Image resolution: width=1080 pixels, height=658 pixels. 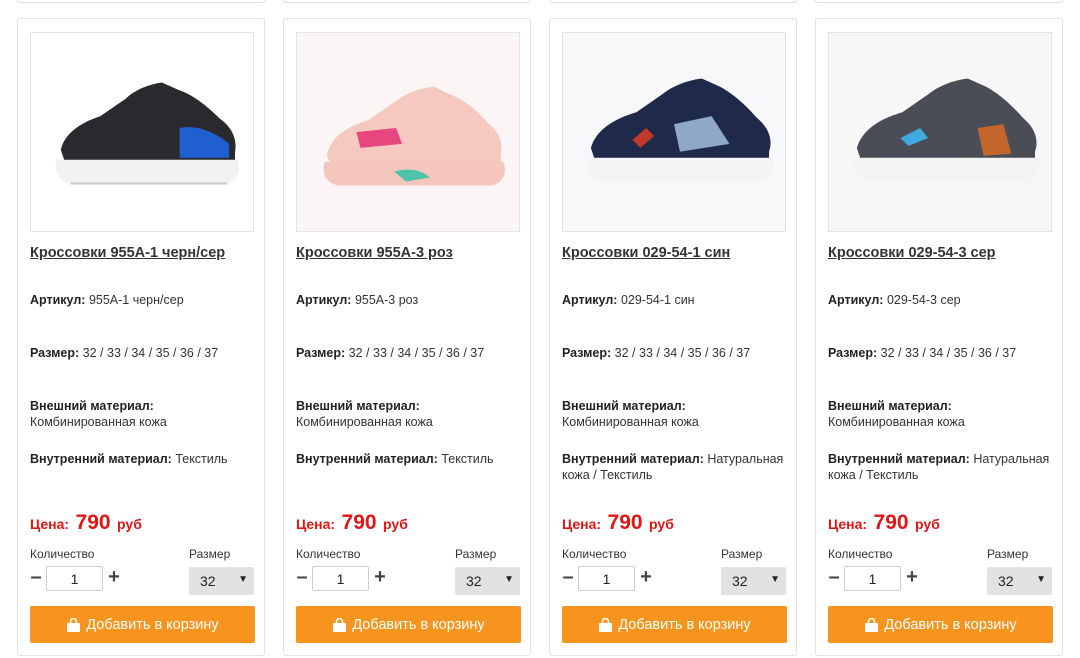 What do you see at coordinates (411, 253) in the screenshot?
I see `product-title: Кроссовки 955A-3 роз` at bounding box center [411, 253].